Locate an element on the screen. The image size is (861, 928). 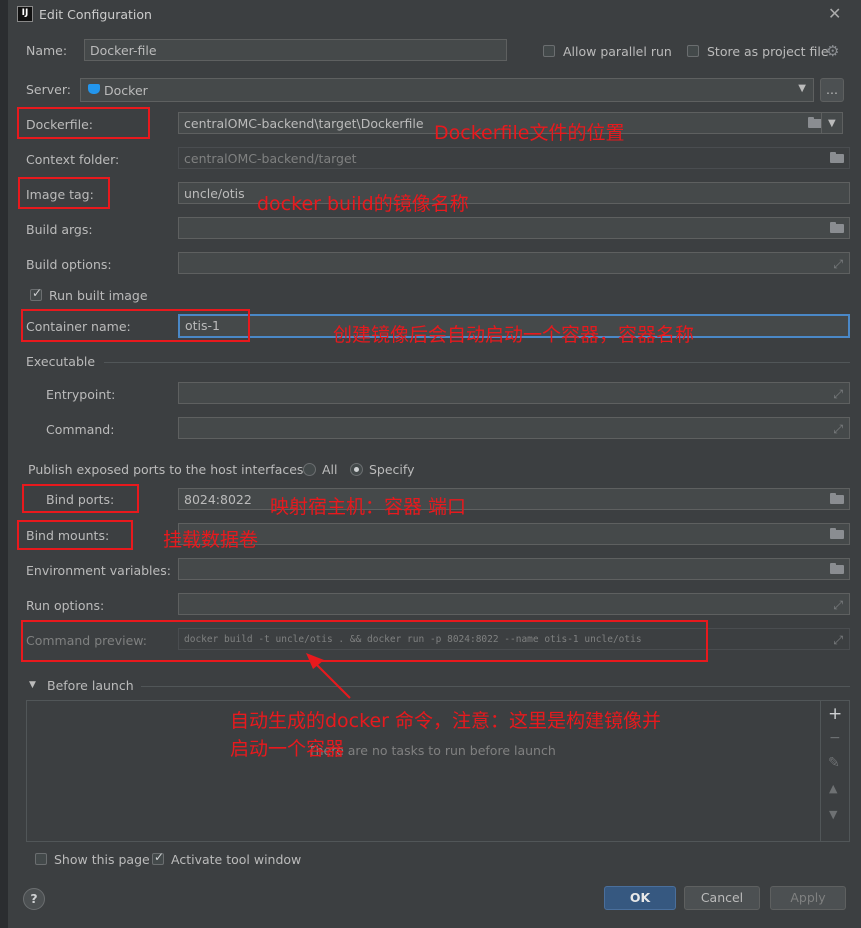
build-args-input is located at coordinates (514, 228).